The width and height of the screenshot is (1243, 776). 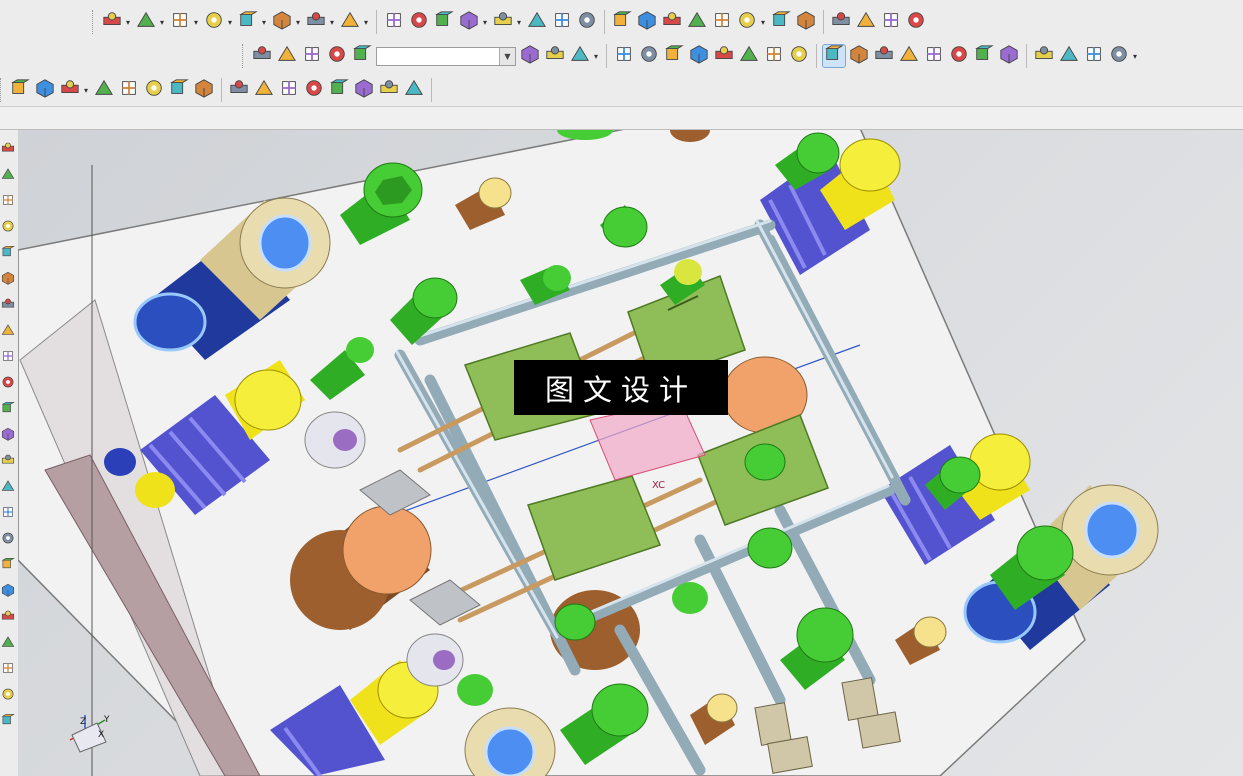 What do you see at coordinates (859, 56) in the screenshot?
I see `parting-button` at bounding box center [859, 56].